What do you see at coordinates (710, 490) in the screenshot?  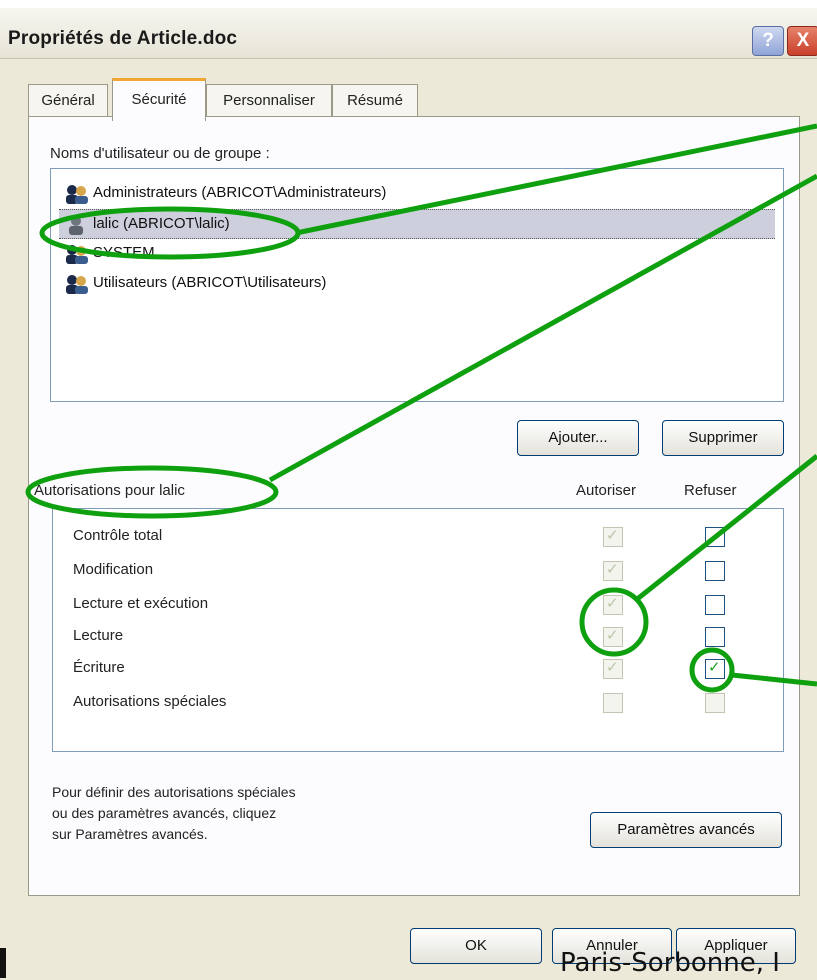 I see `column-deny: Refuser` at bounding box center [710, 490].